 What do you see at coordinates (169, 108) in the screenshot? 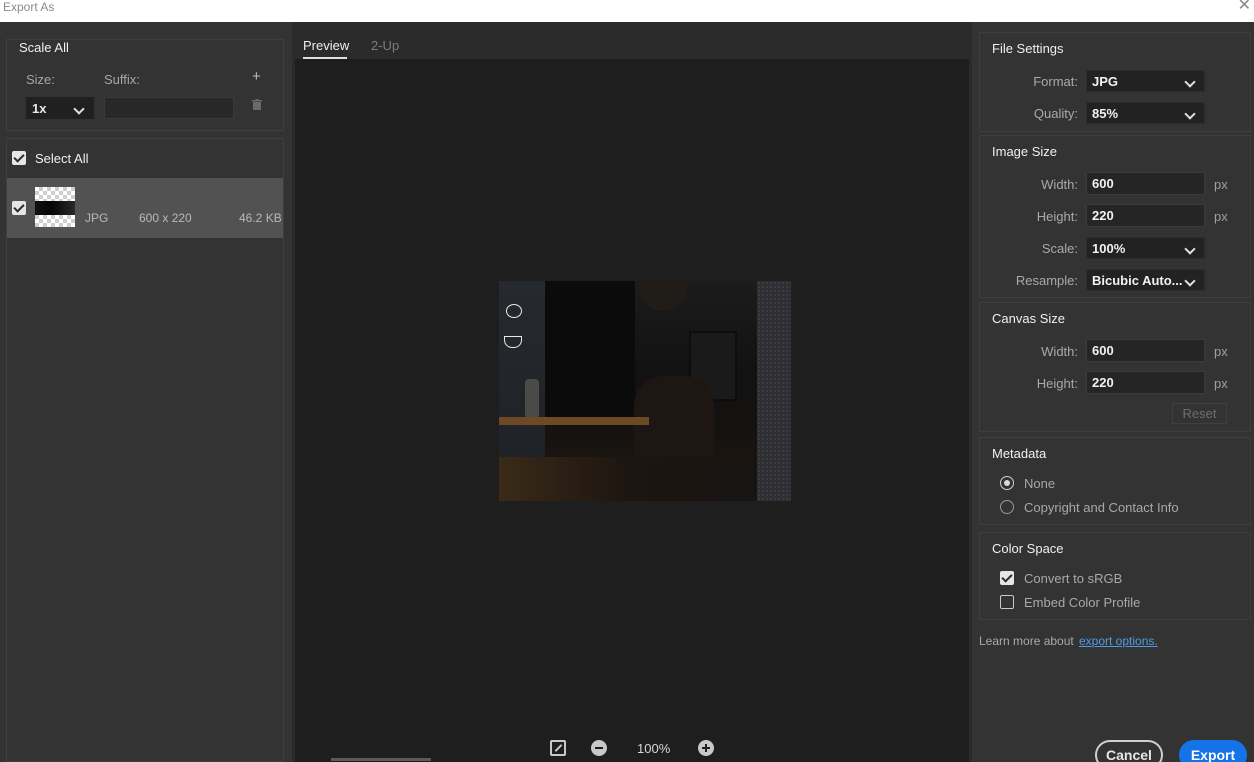
I see `suffix-input` at bounding box center [169, 108].